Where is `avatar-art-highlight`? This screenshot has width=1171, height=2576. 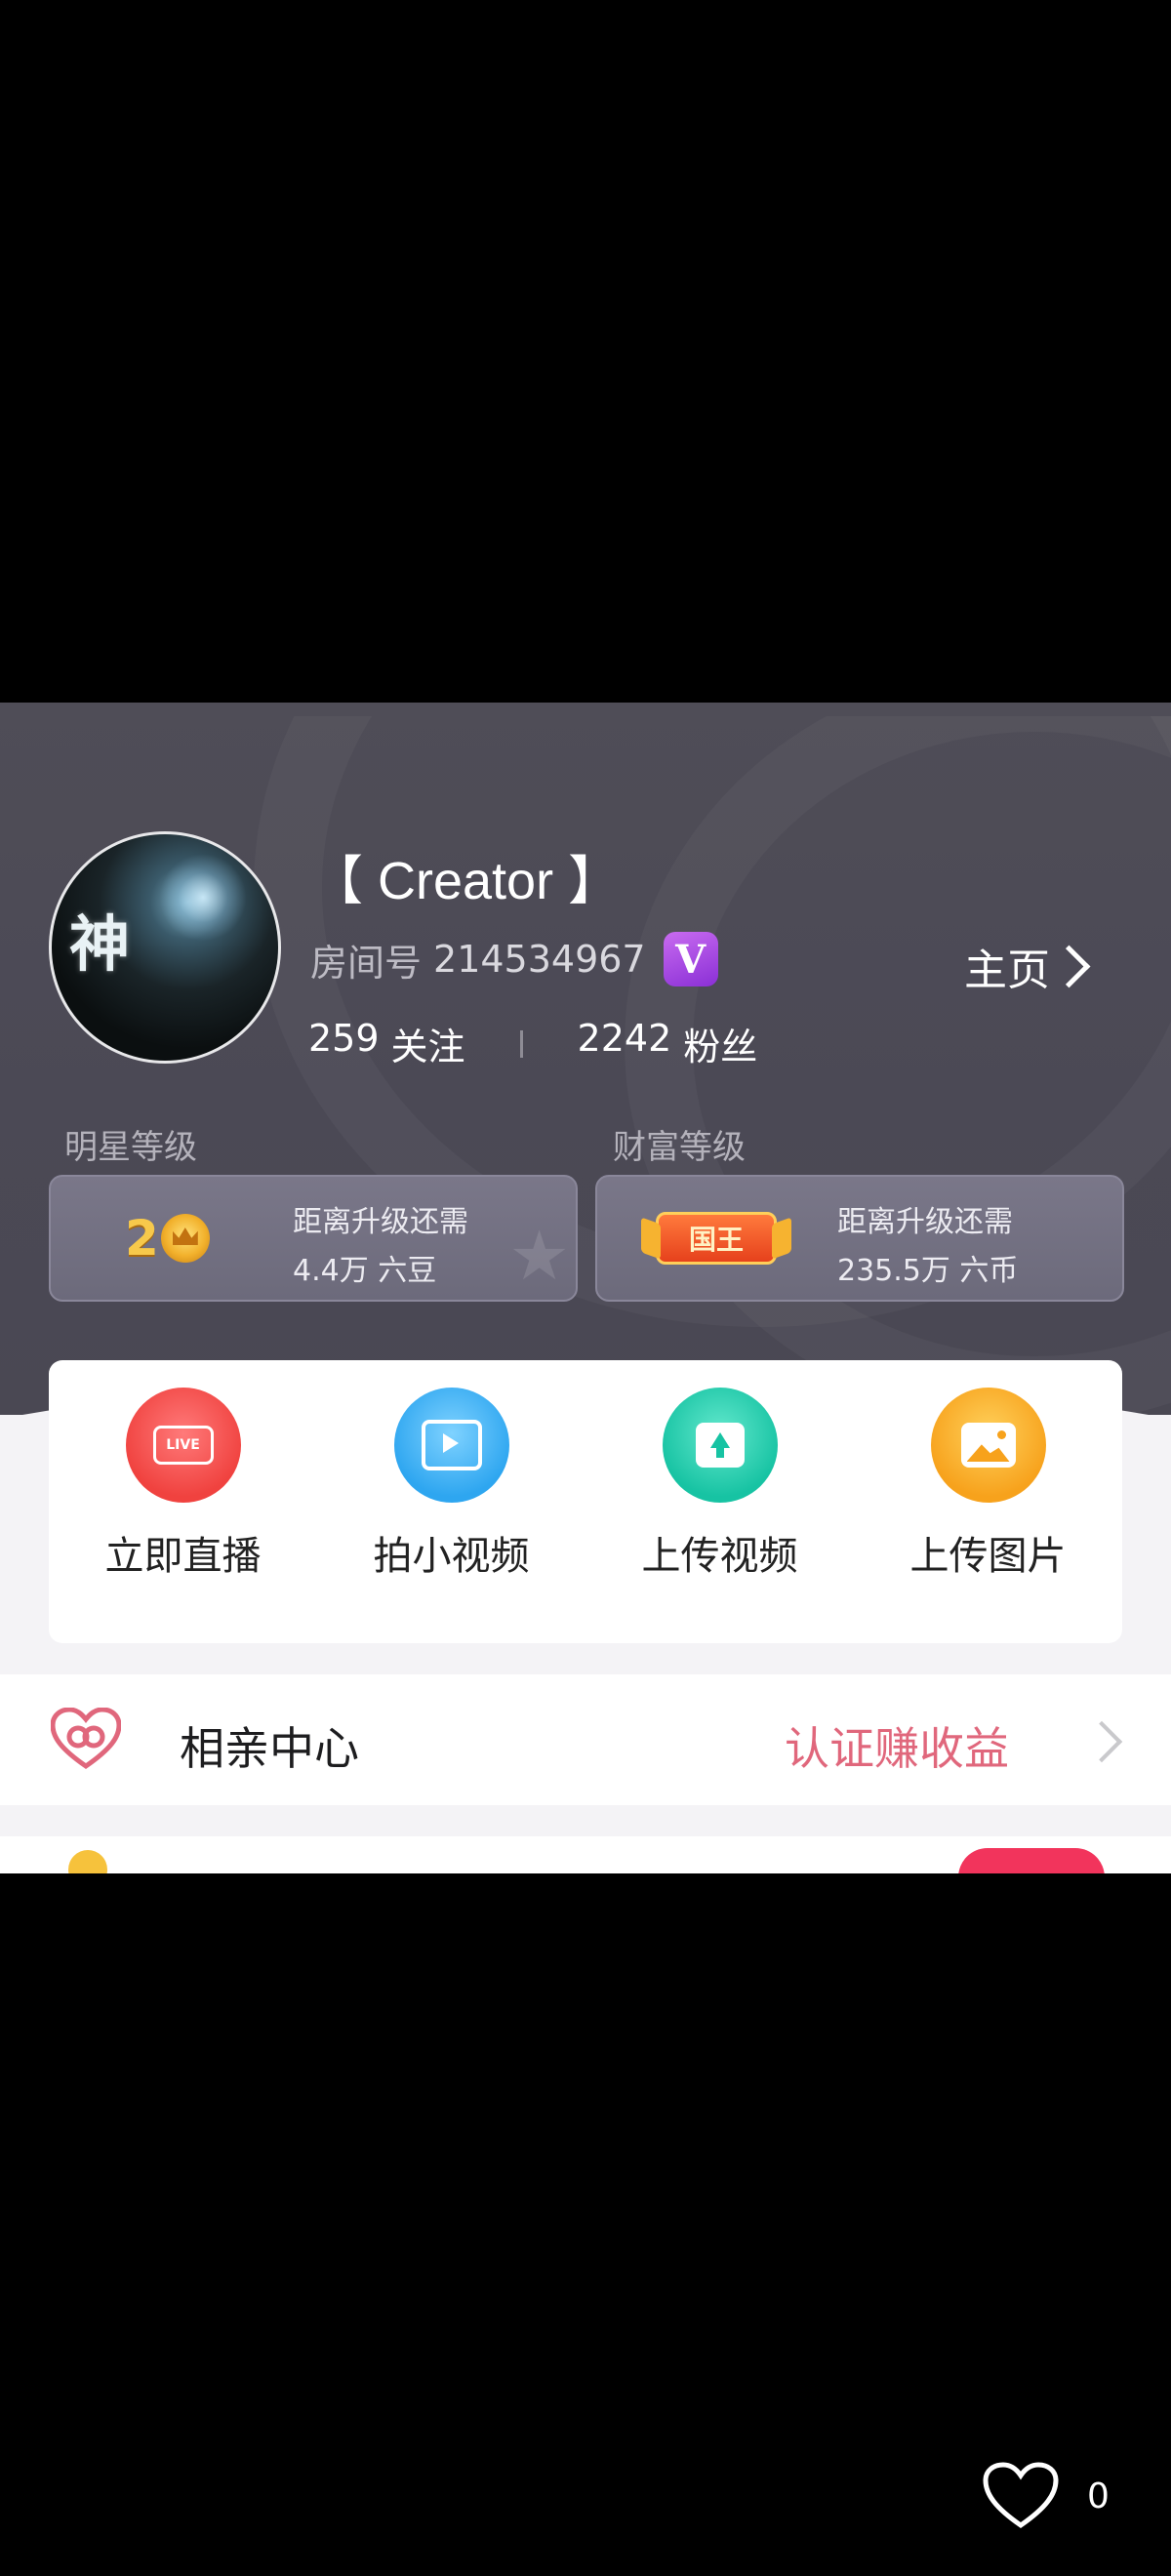
avatar-art-highlight is located at coordinates (203, 898).